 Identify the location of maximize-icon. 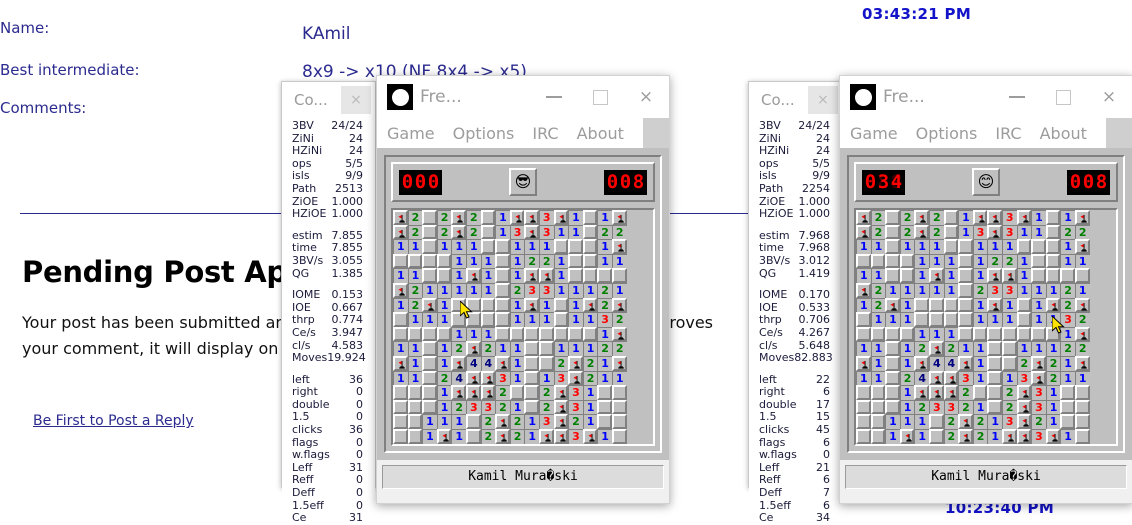
(600, 97).